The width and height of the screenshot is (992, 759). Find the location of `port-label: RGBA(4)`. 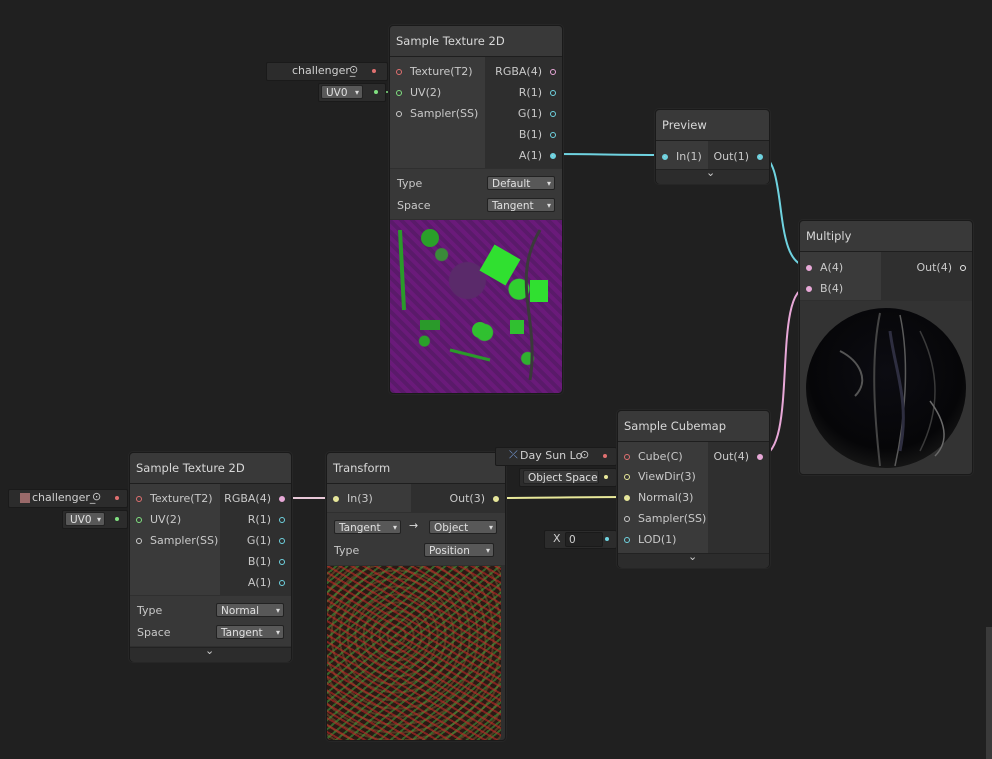

port-label: RGBA(4) is located at coordinates (247, 498).